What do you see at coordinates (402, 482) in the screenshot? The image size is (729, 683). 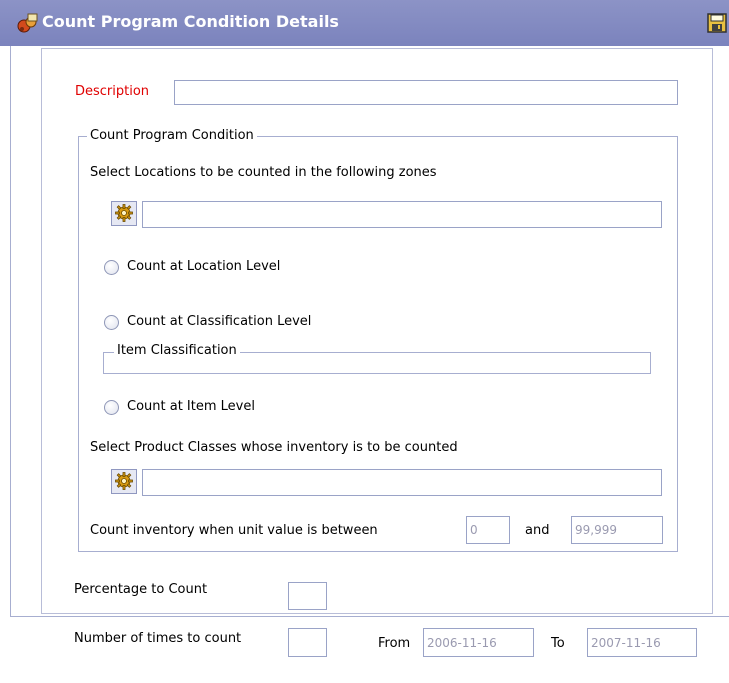 I see `product-classes-field` at bounding box center [402, 482].